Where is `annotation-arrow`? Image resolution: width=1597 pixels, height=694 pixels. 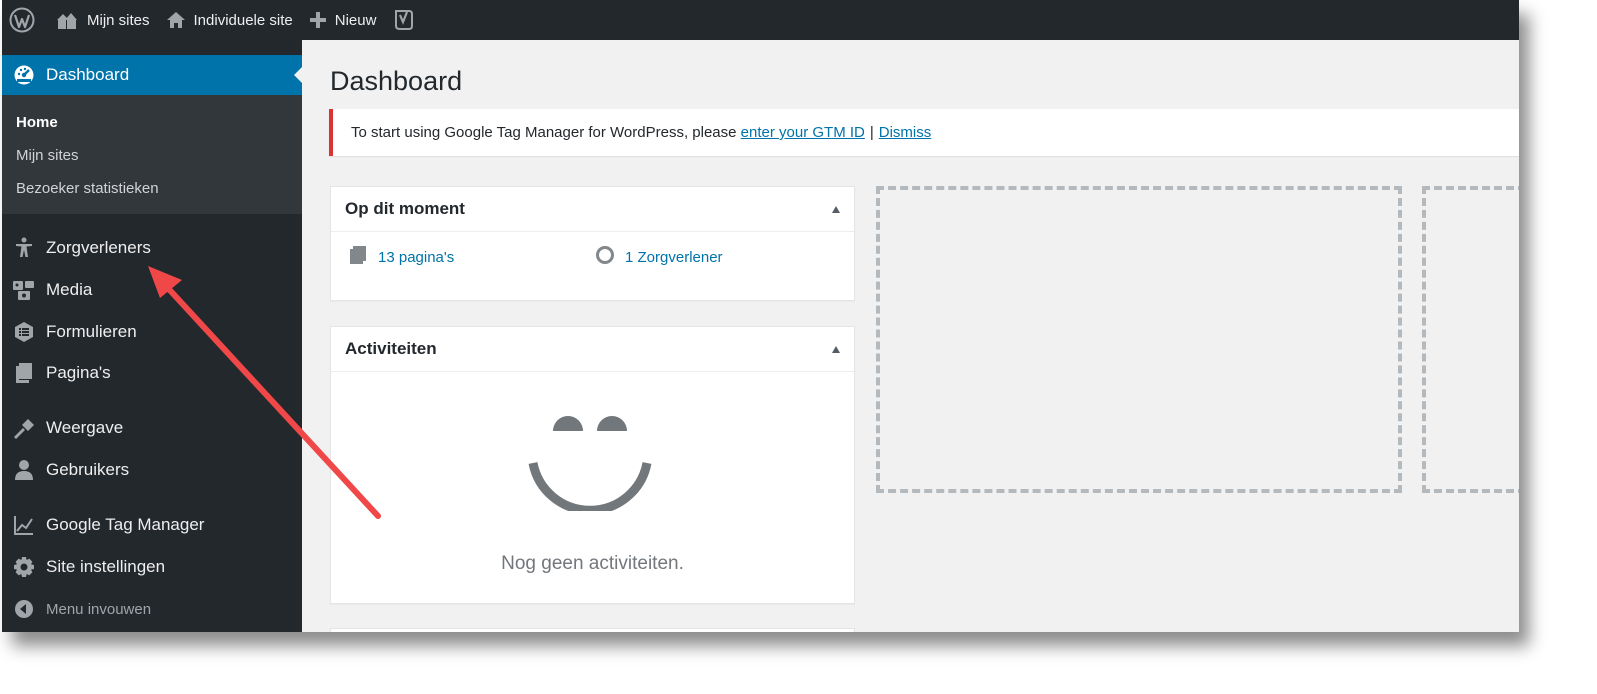
annotation-arrow is located at coordinates (264, 392).